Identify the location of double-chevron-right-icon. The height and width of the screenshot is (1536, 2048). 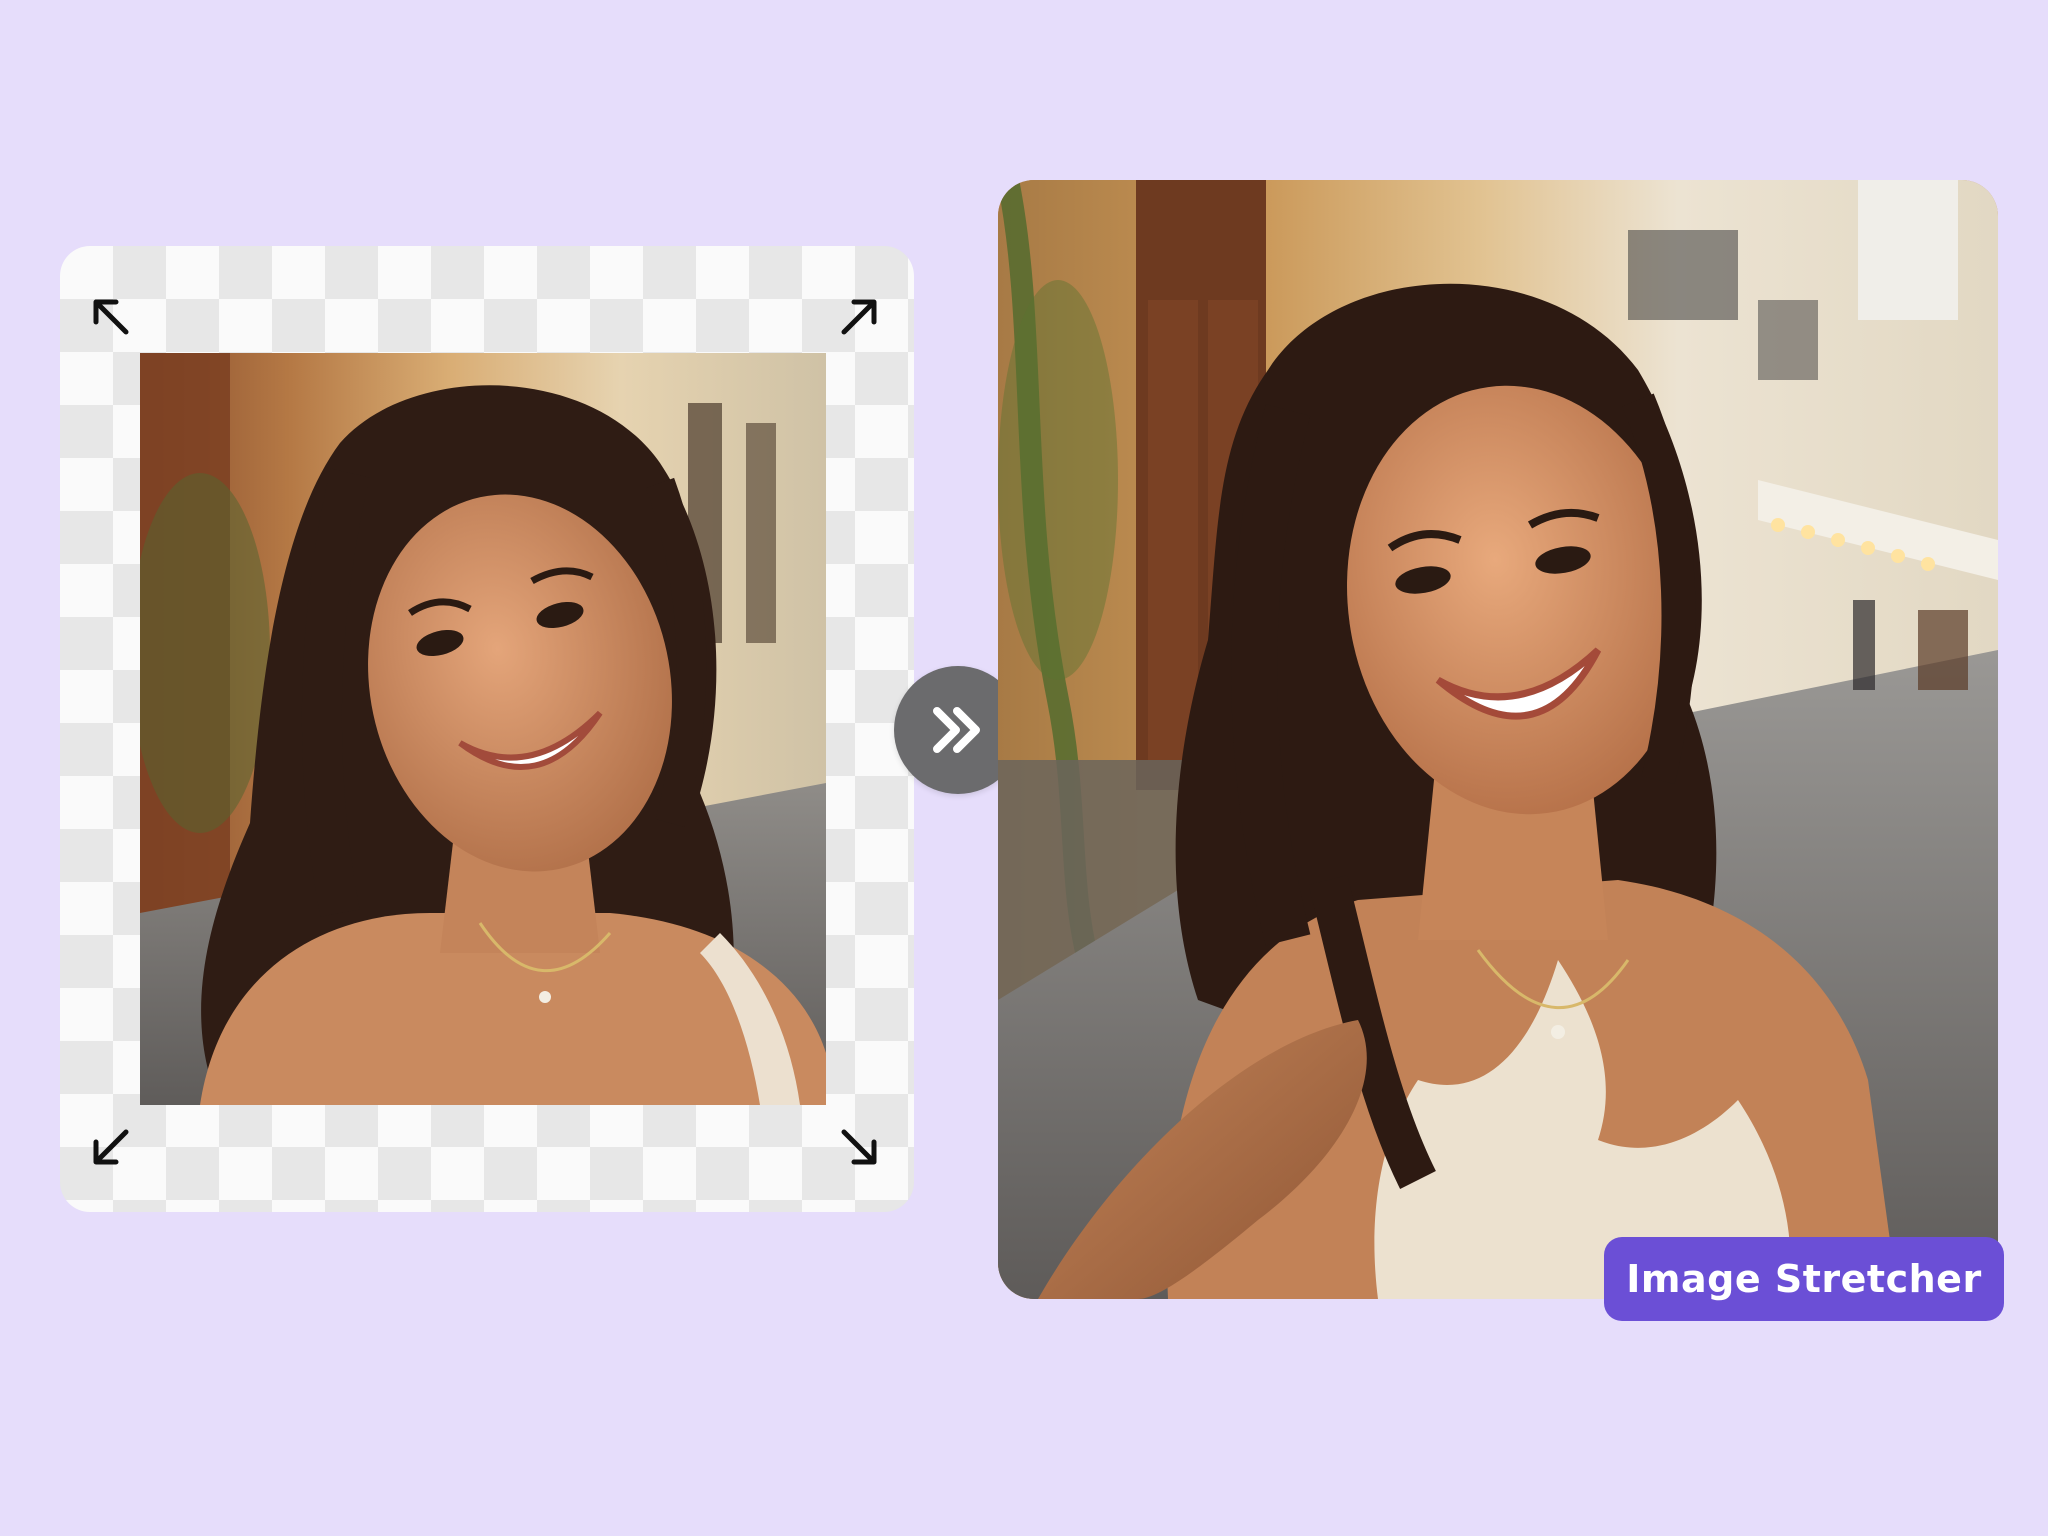
(956, 730).